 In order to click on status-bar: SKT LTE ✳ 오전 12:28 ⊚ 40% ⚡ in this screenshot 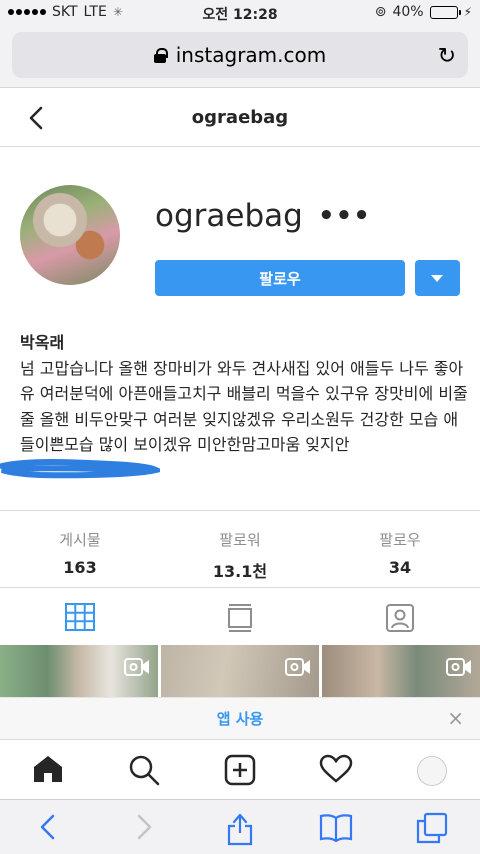, I will do `click(240, 13)`.